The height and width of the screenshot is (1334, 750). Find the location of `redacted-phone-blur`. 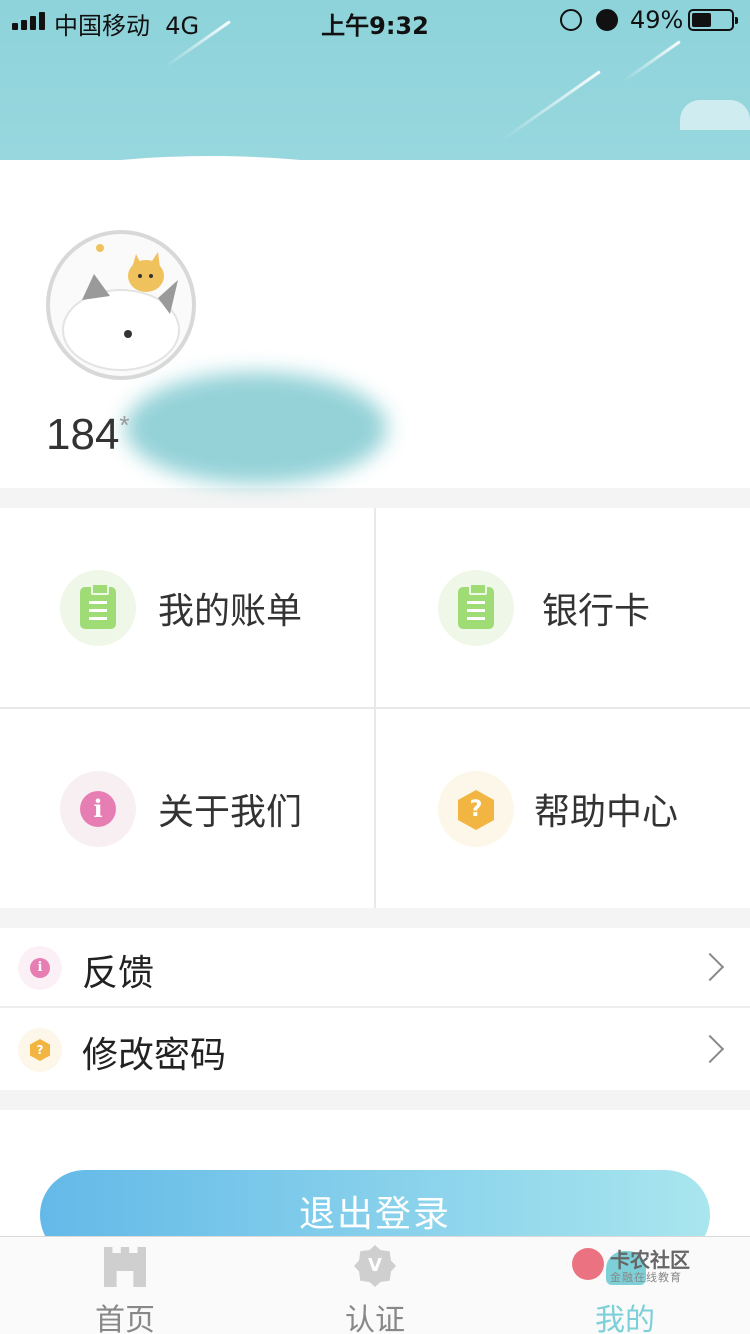

redacted-phone-blur is located at coordinates (256, 428).